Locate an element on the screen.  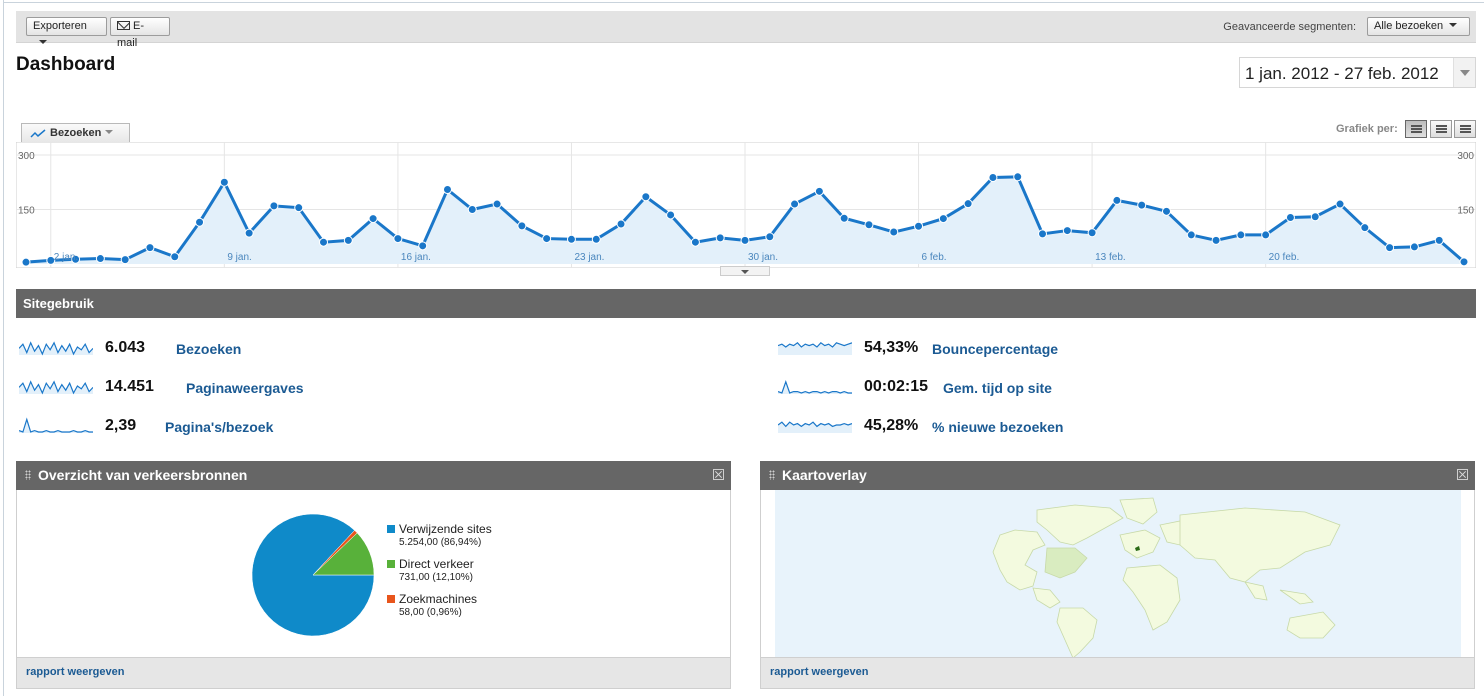
date-range-picker: 1 jan. 2012 - 27 feb. 2012 is located at coordinates (1357, 72).